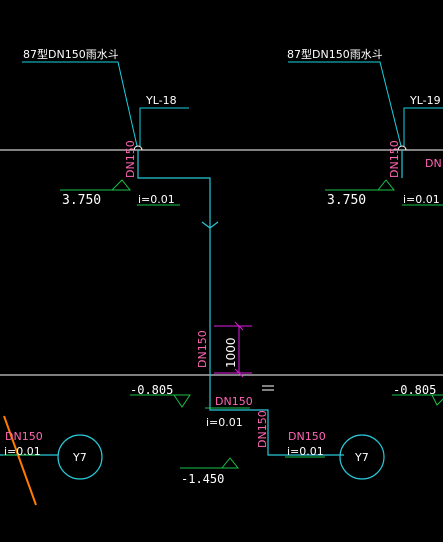 Image resolution: width=443 pixels, height=542 pixels. I want to click on dn-label-riser-right: DN150, so click(394, 159).